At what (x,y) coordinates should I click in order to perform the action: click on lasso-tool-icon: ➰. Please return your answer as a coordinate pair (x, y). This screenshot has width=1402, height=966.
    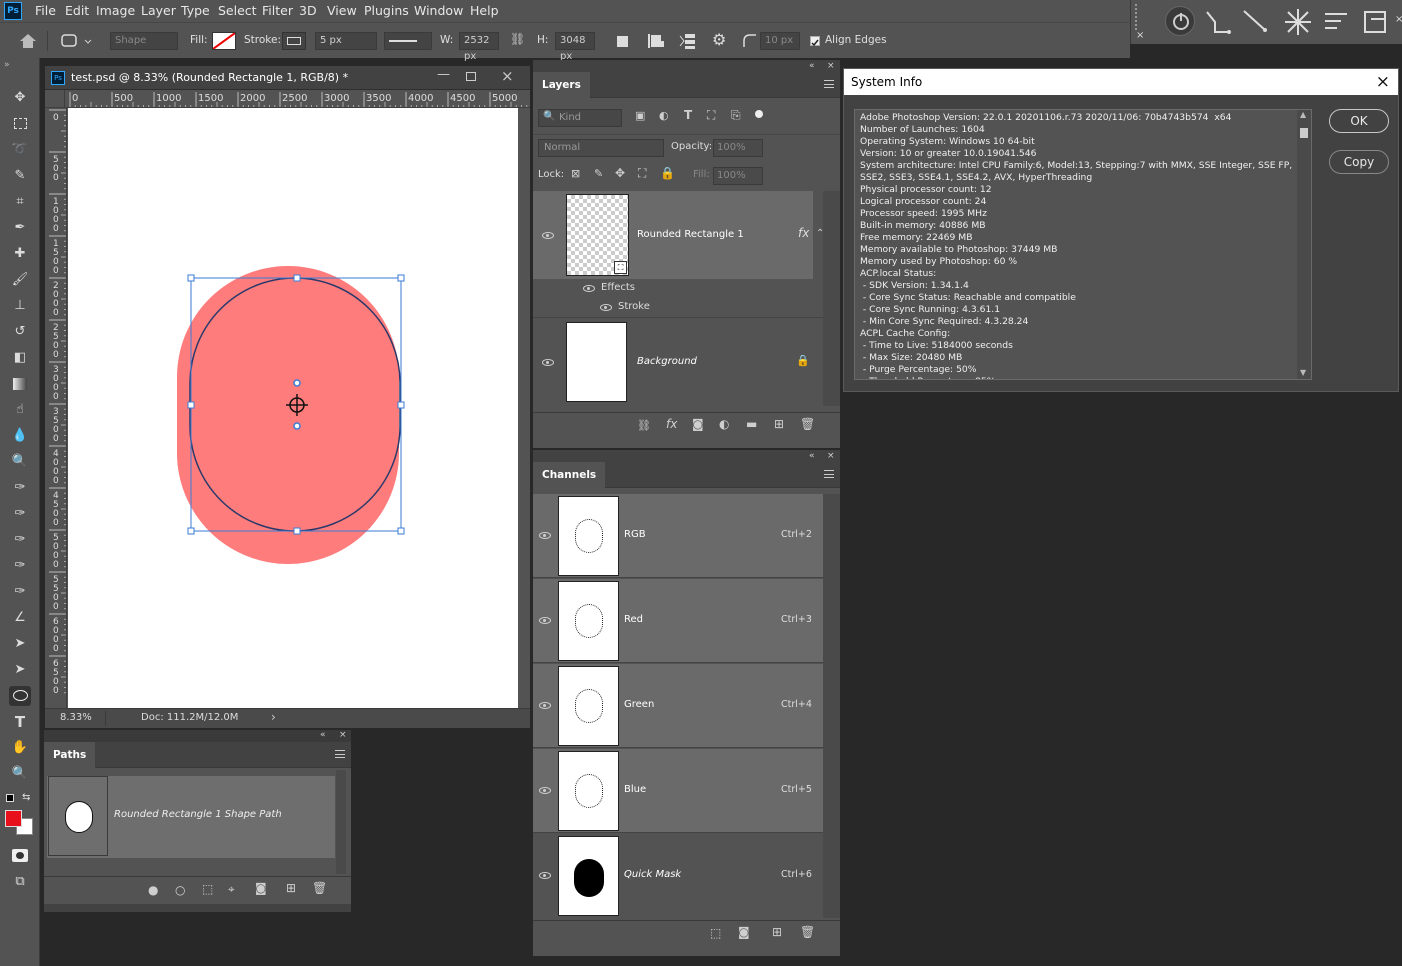
    Looking at the image, I should click on (20, 150).